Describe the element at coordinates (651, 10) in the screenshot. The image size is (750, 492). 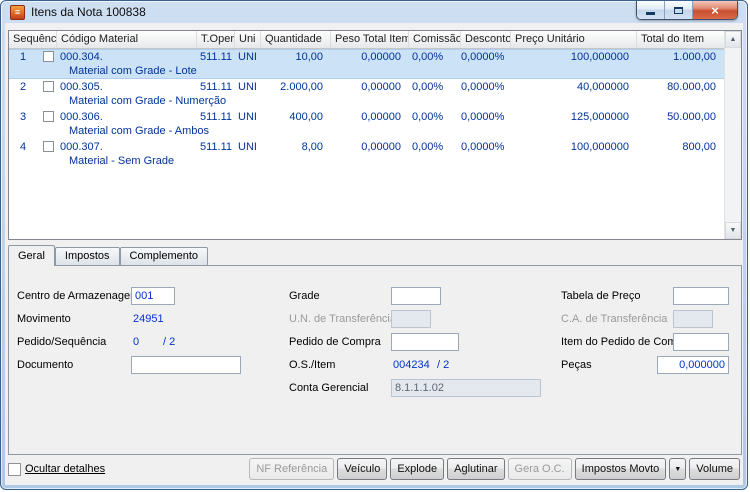
I see `minimize-button` at that location.